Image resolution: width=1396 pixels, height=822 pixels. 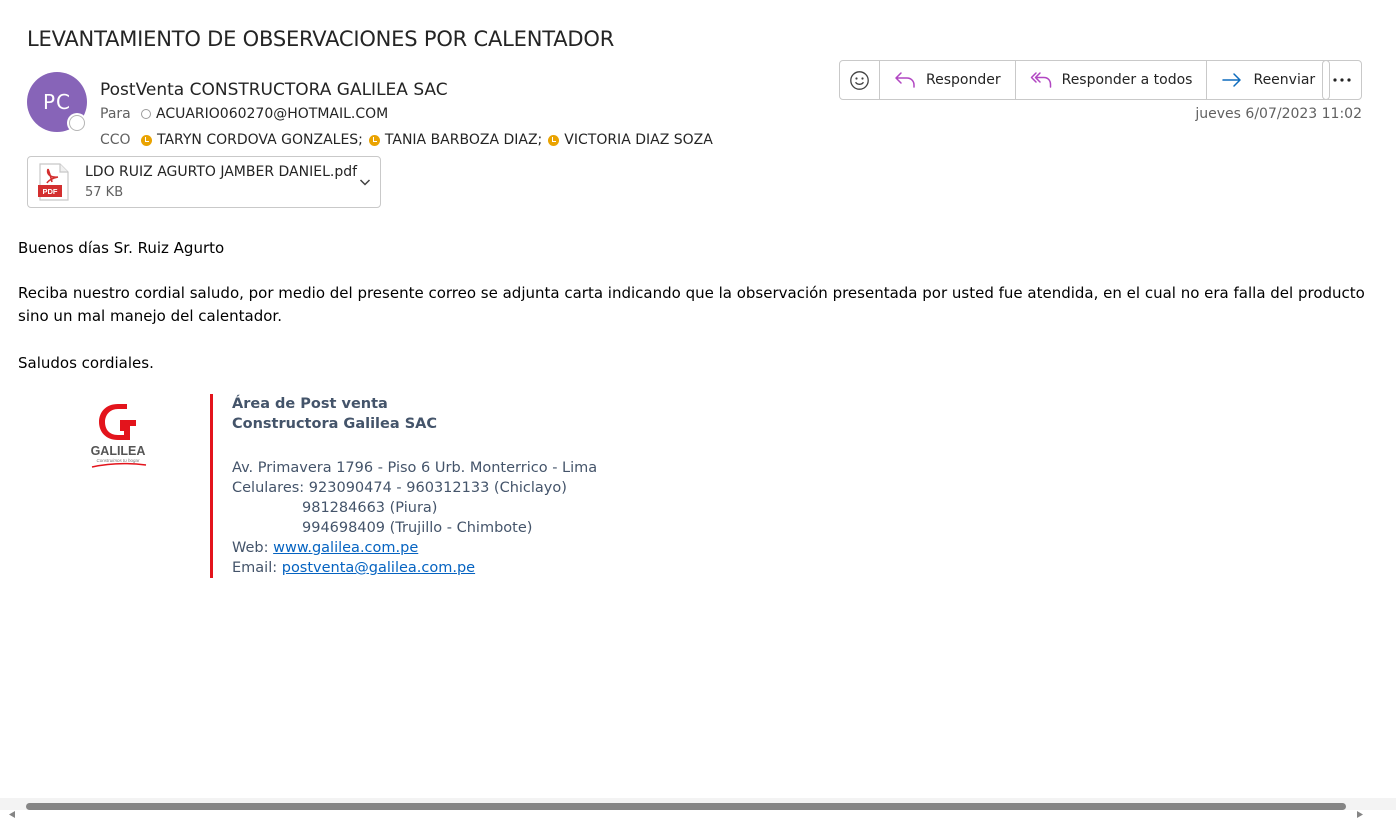 I want to click on reply-all-button: Responder a todos, so click(x=1110, y=80).